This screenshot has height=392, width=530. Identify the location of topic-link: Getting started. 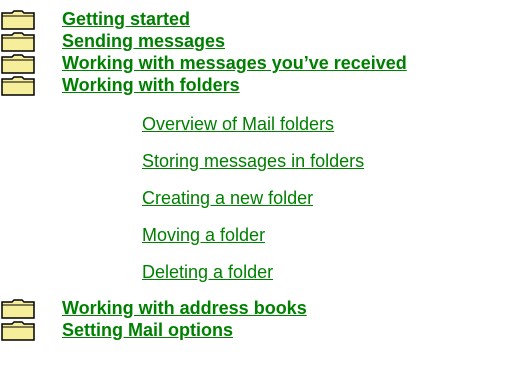
(126, 19).